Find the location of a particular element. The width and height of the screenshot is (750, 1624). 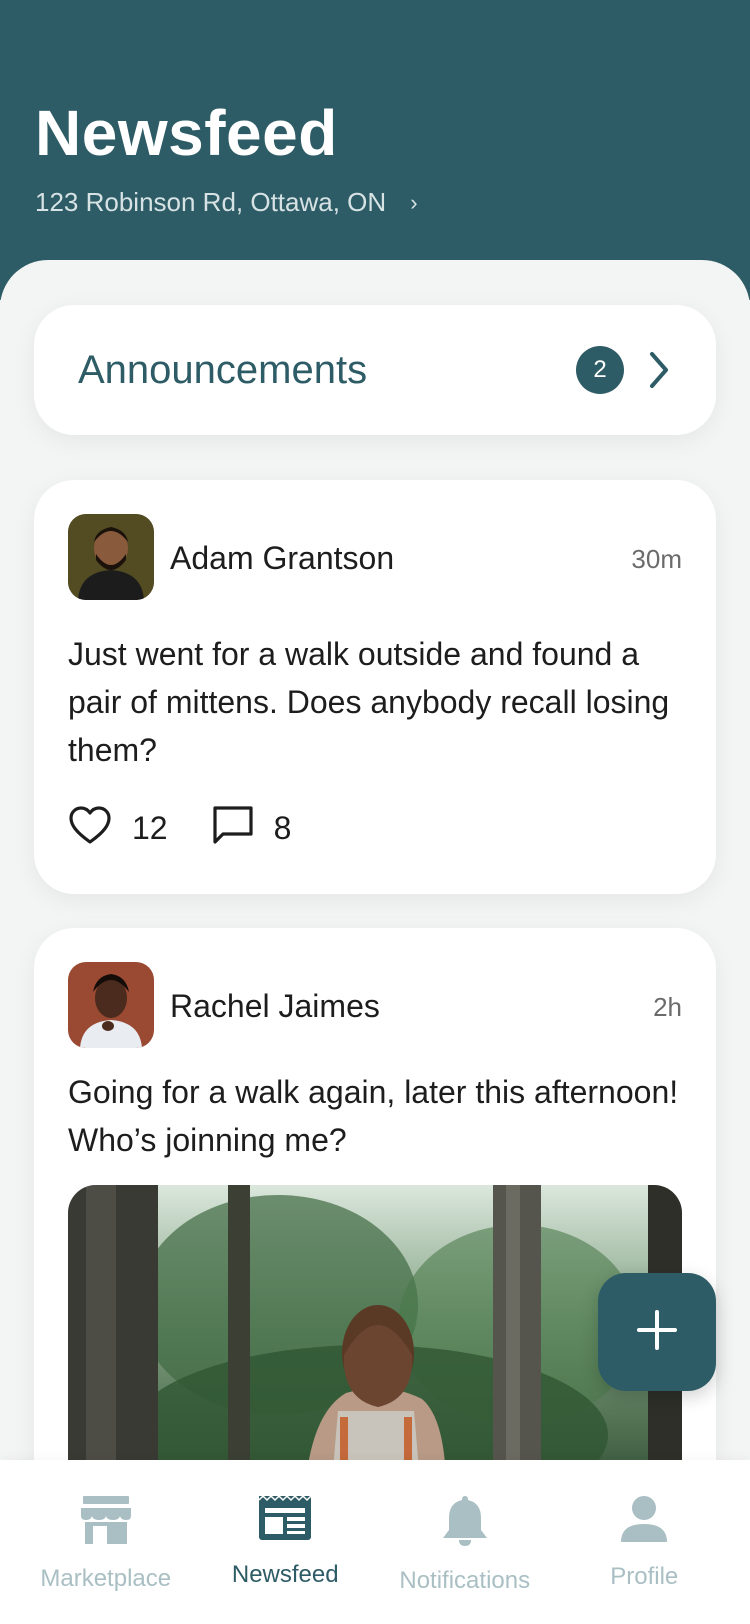

announcements-label: Announcements is located at coordinates (223, 369).